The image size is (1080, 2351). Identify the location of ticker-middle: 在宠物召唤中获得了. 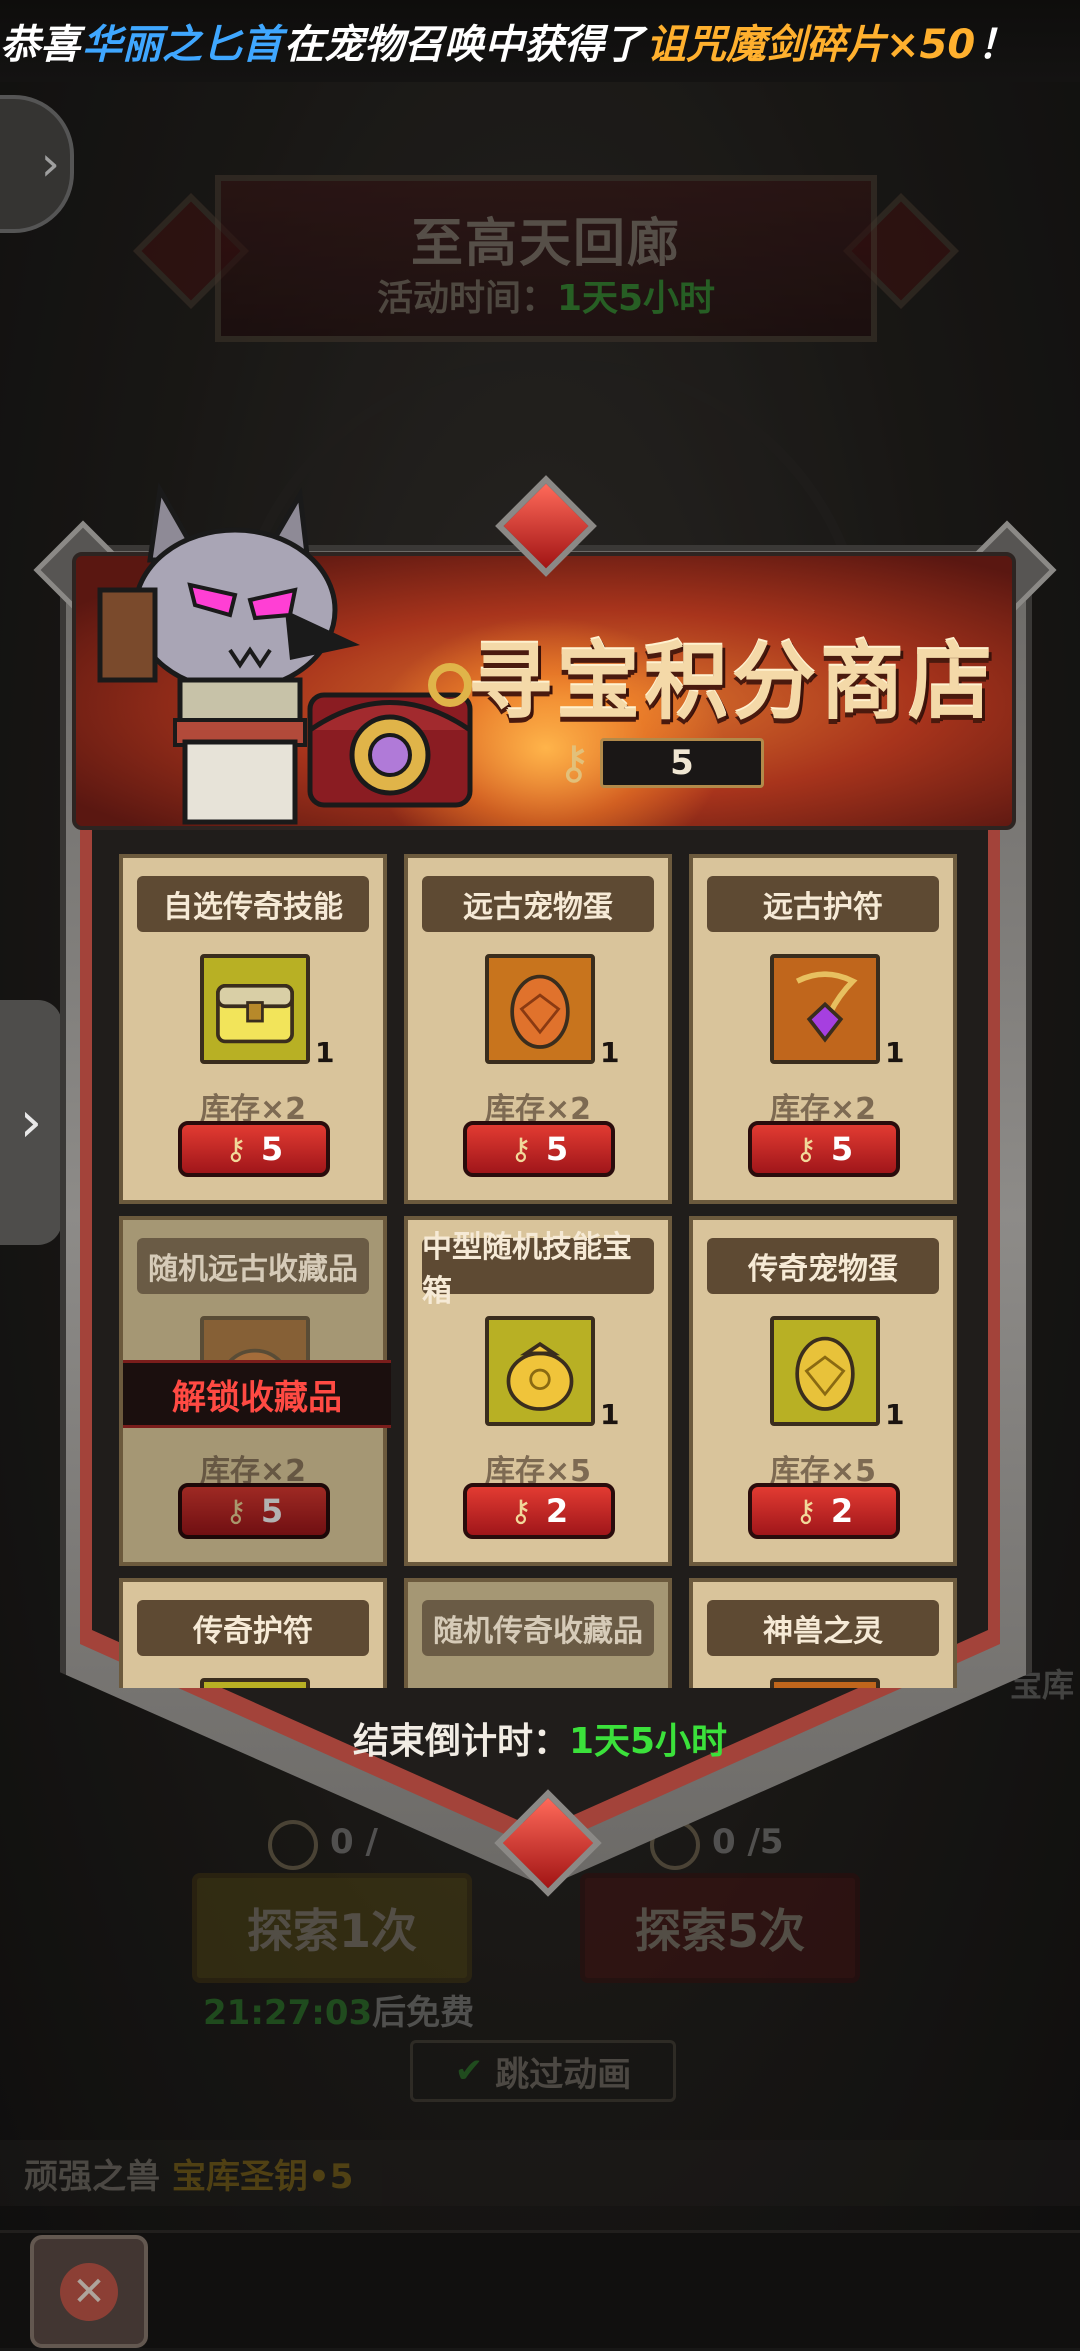
(464, 45).